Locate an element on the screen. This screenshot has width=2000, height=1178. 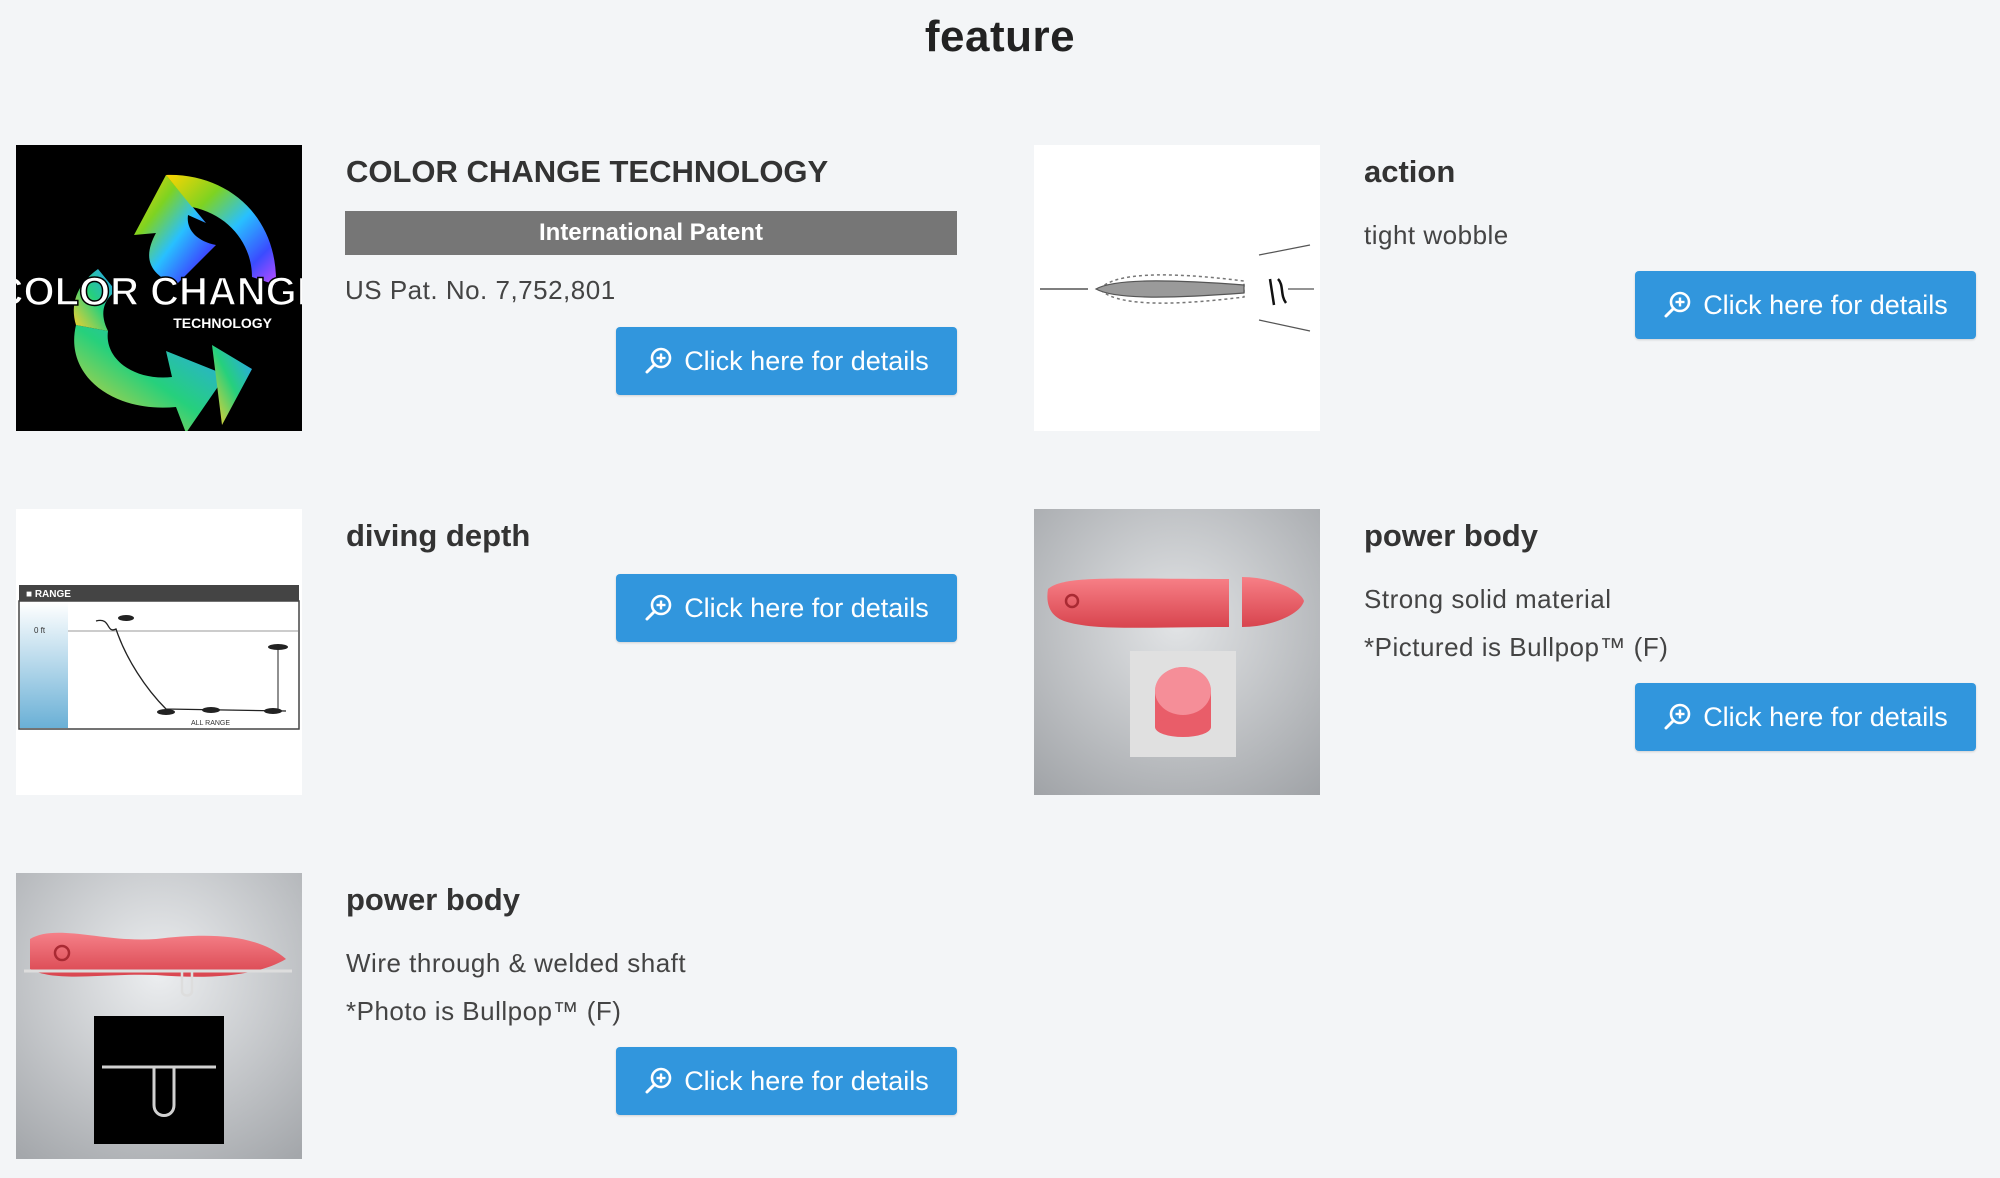
card-heading: COLOR CHANGE TECHNOLOGY is located at coordinates (587, 171).